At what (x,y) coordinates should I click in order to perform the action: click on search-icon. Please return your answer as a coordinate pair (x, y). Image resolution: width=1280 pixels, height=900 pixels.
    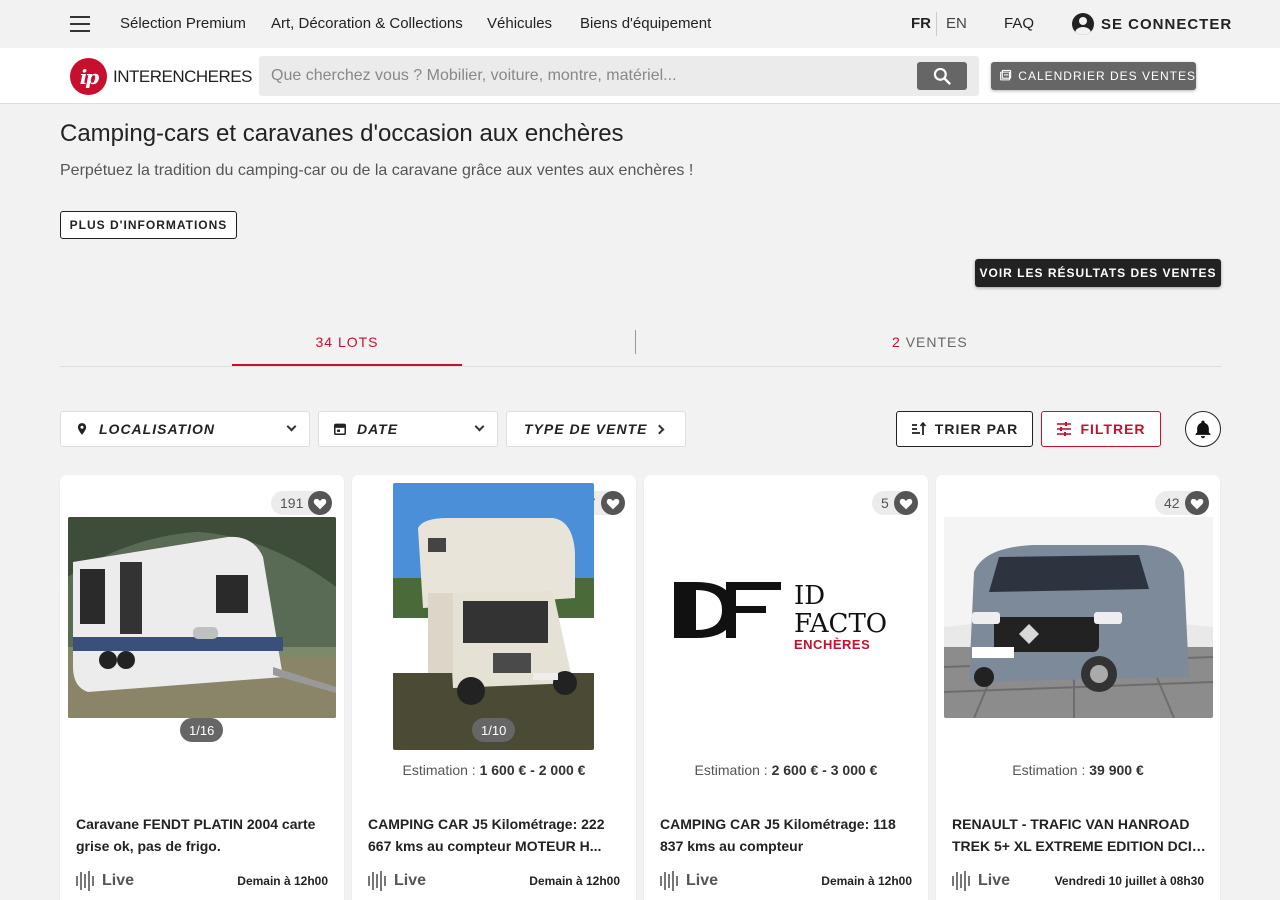
    Looking at the image, I should click on (942, 76).